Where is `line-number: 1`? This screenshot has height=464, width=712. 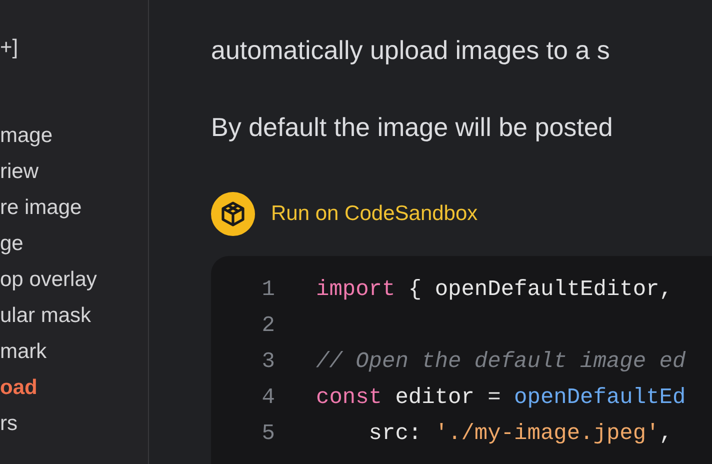
line-number: 1 is located at coordinates (267, 290).